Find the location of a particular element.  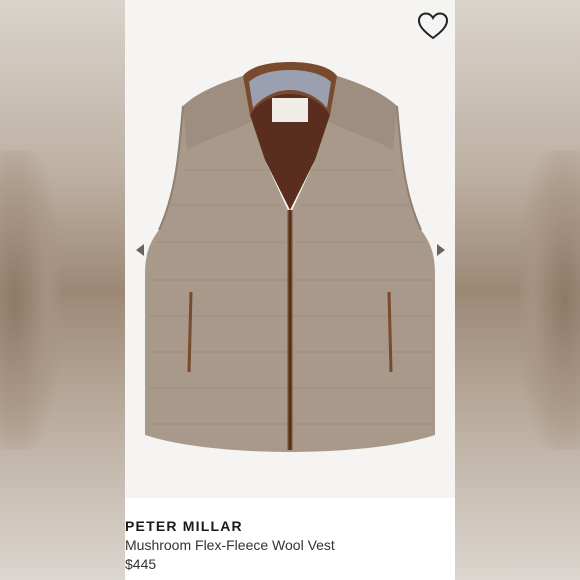

product-price: $445 is located at coordinates (141, 564).